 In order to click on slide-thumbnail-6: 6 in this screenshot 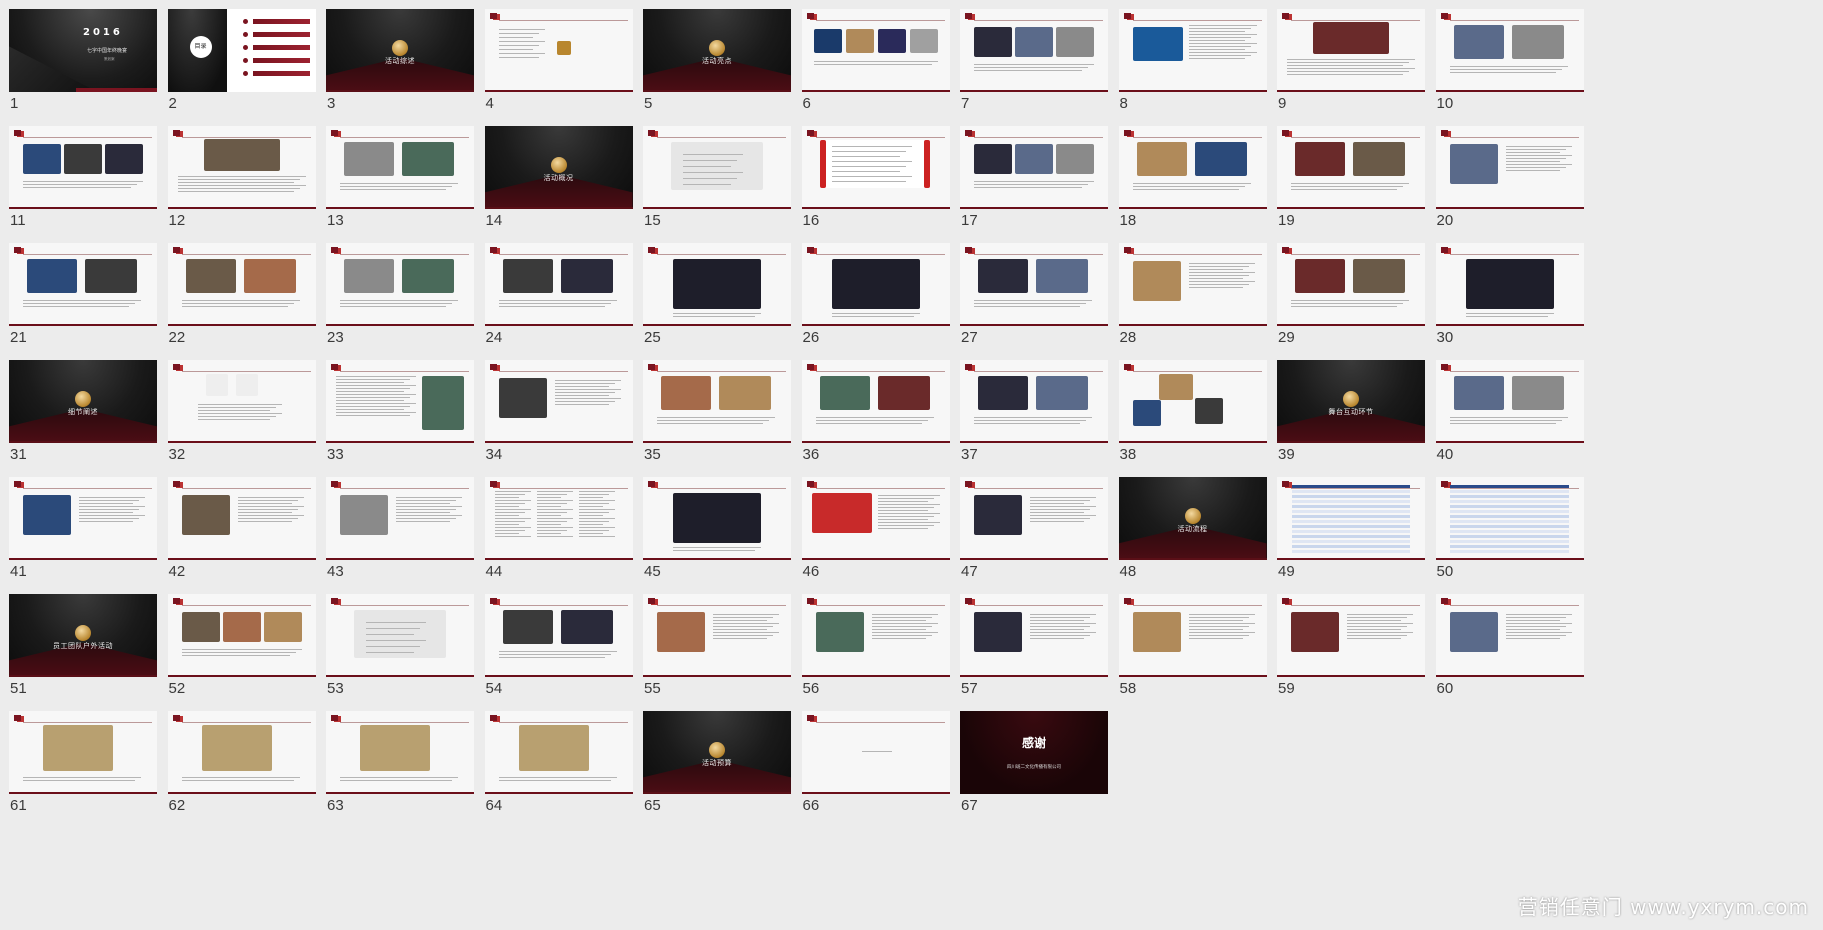, I will do `click(873, 64)`.